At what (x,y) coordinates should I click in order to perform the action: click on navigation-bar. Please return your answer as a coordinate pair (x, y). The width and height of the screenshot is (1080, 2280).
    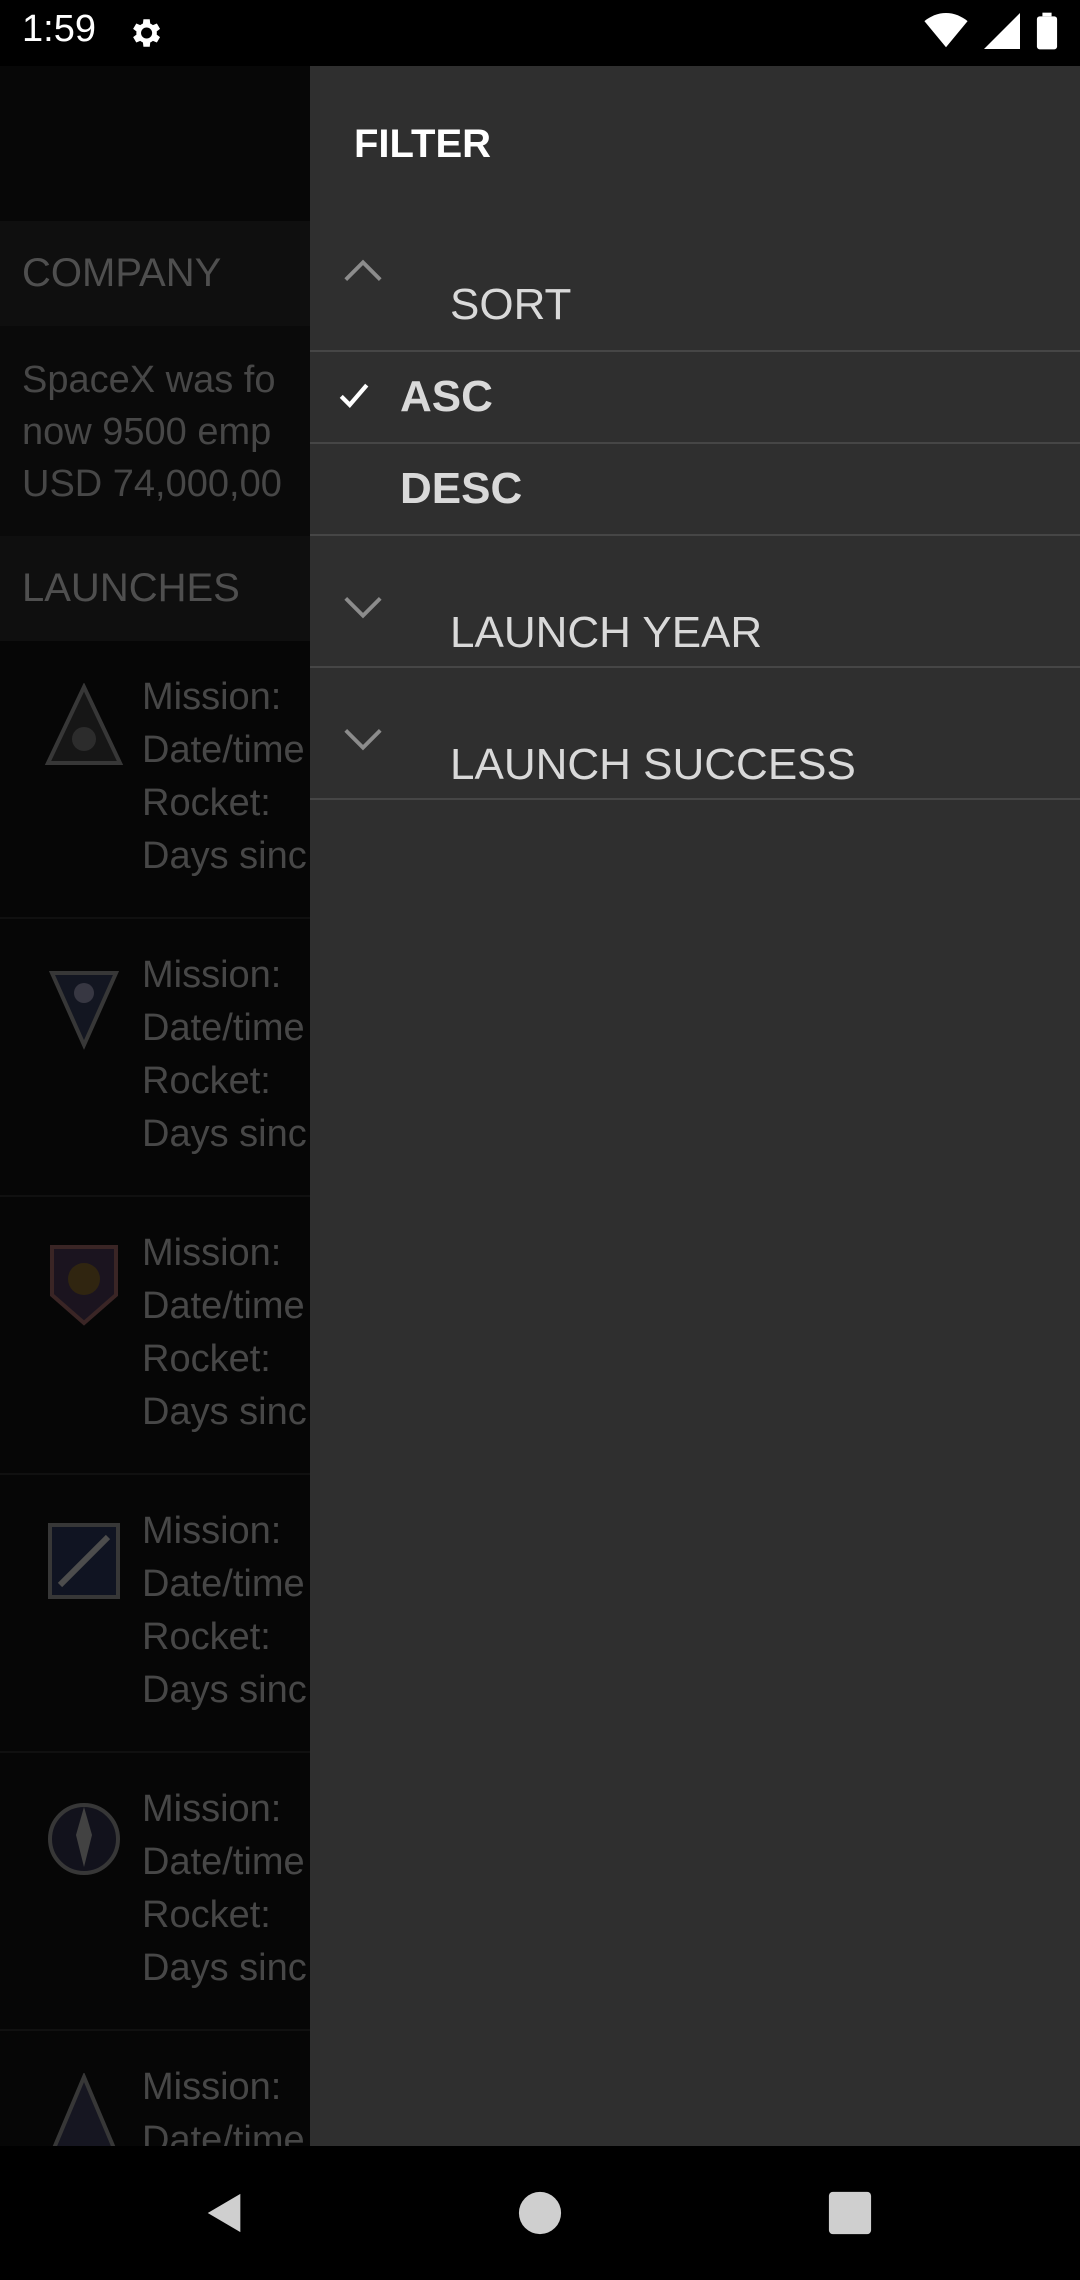
    Looking at the image, I should click on (540, 2213).